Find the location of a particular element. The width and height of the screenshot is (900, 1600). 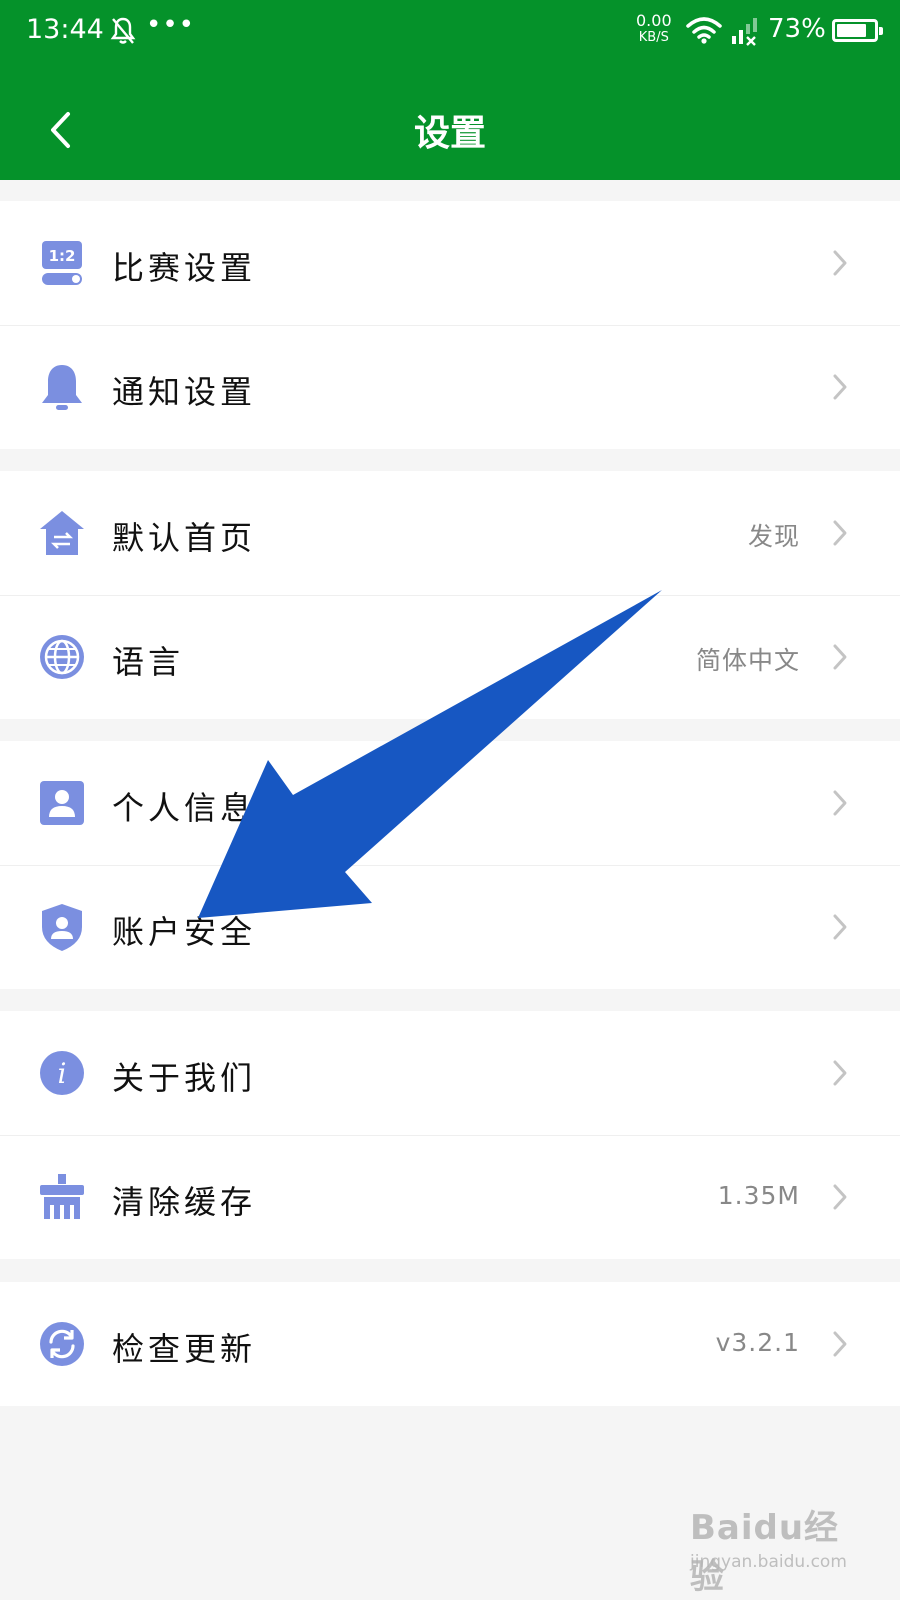

row-personal-info: 个人信息 is located at coordinates (450, 803).